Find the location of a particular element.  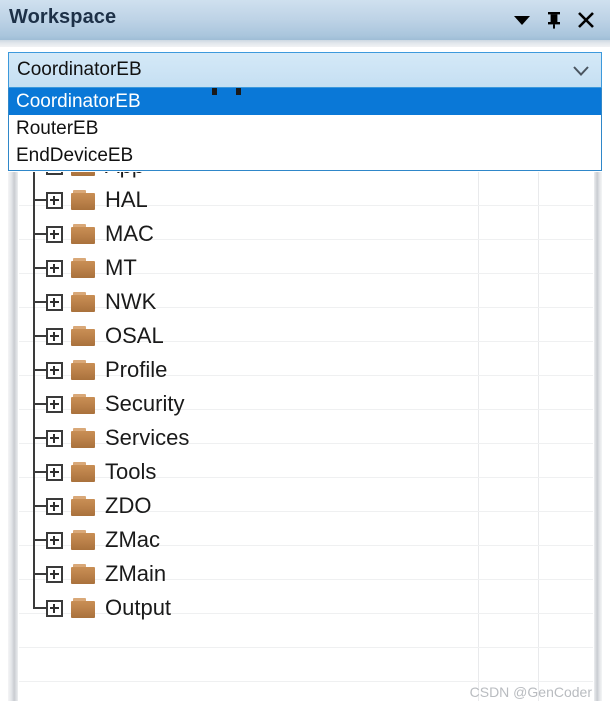

chevron-down-filled-icon is located at coordinates (522, 20).